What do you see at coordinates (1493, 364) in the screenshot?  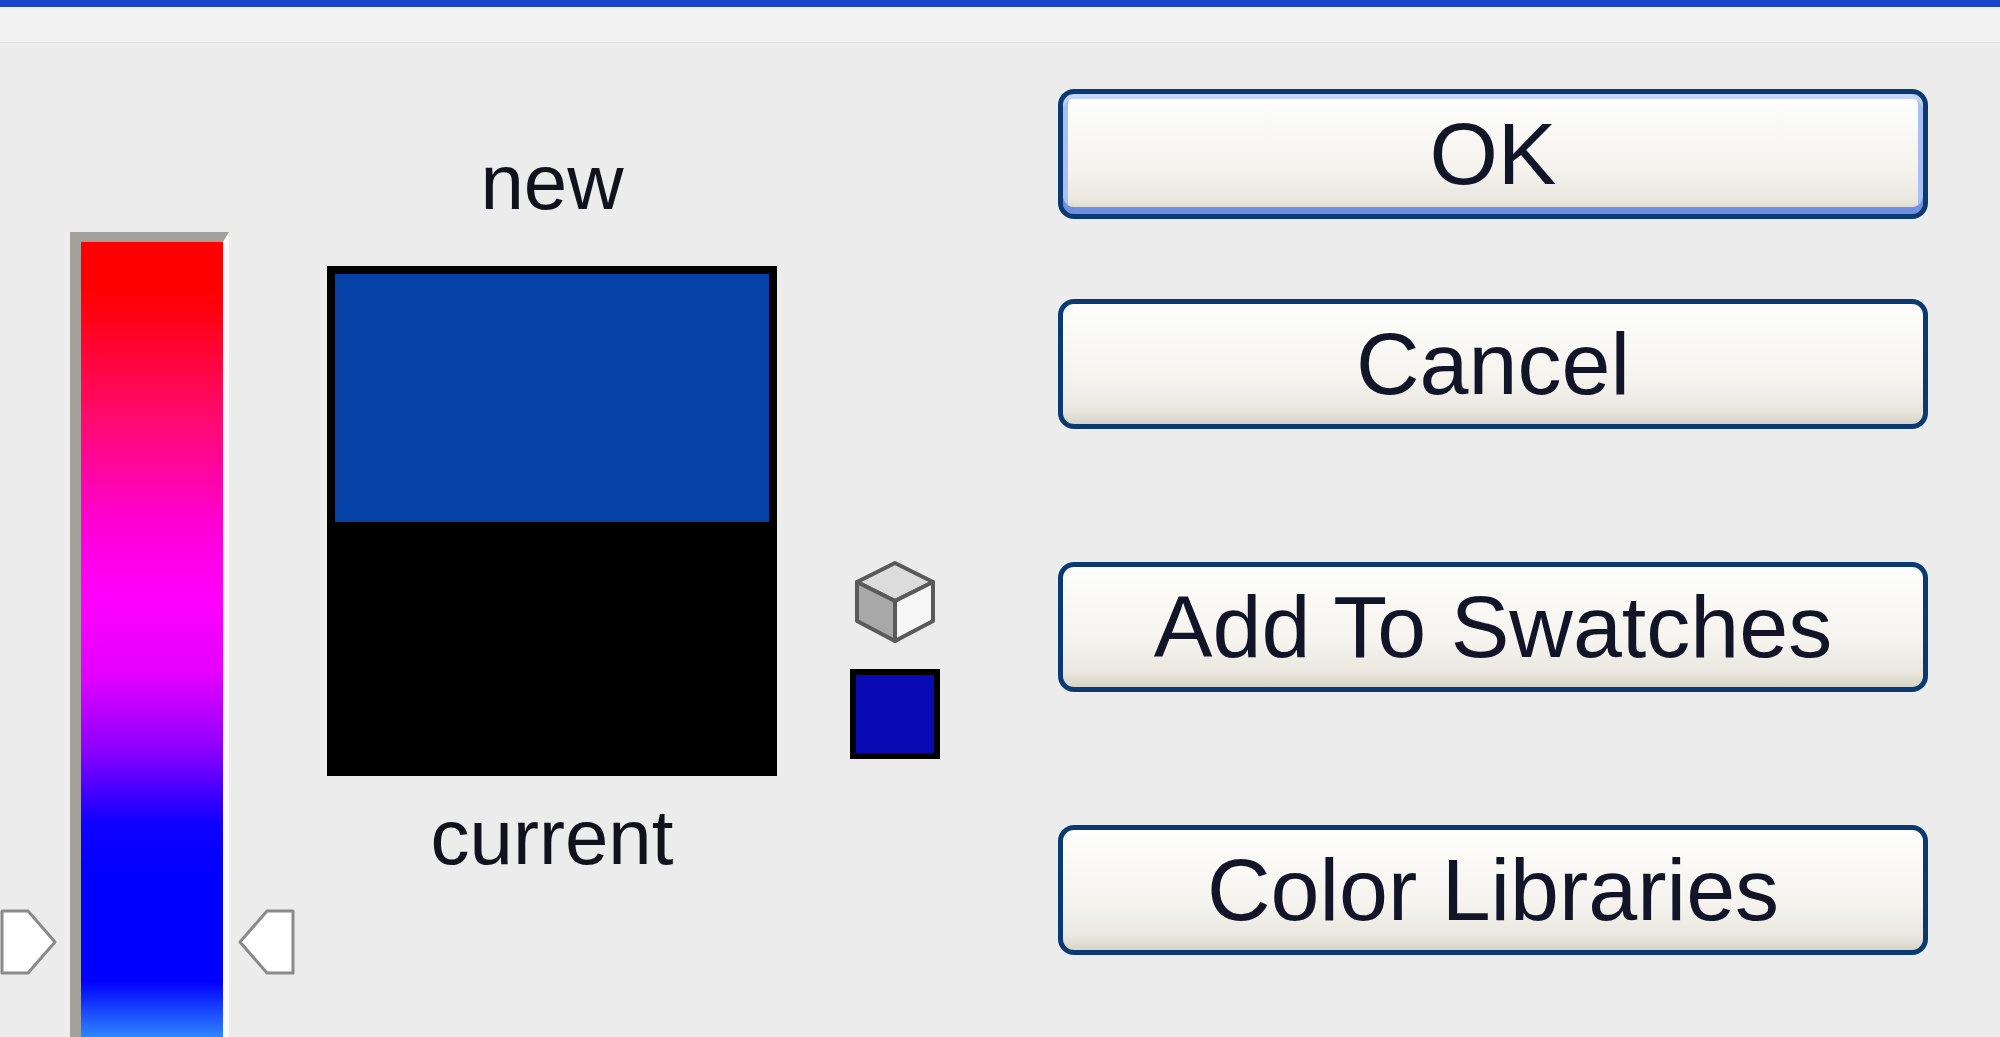 I see `cancel-button: Cancel` at bounding box center [1493, 364].